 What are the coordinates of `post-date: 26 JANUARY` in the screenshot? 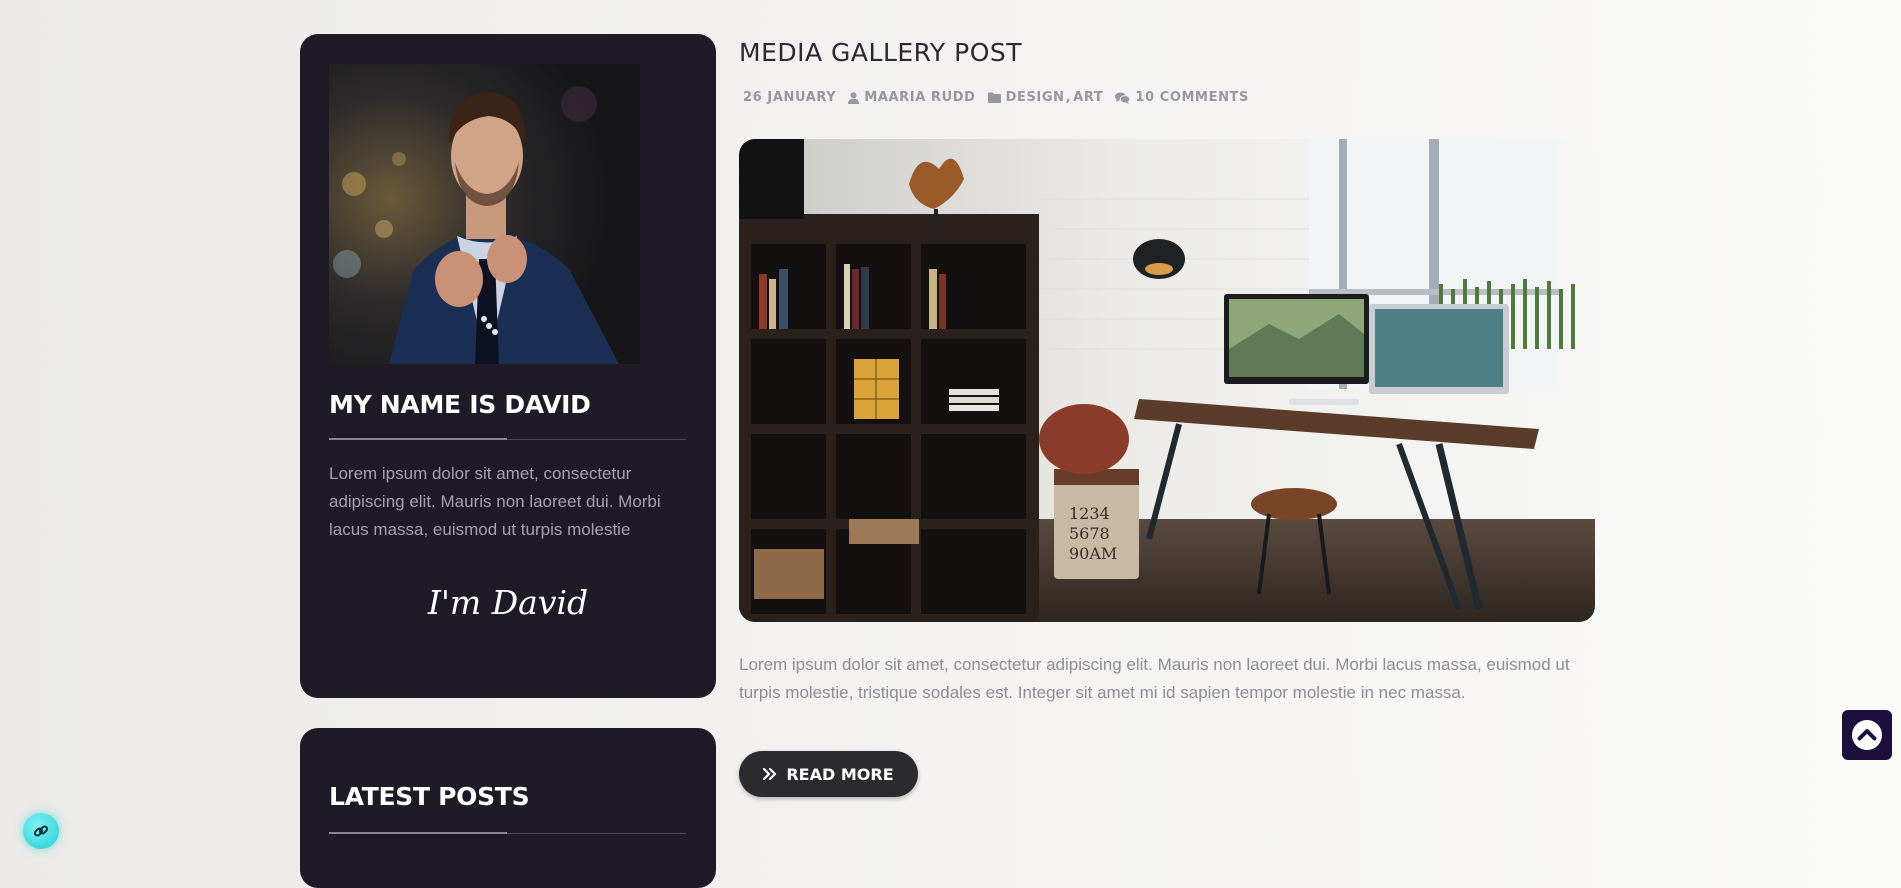 It's located at (789, 97).